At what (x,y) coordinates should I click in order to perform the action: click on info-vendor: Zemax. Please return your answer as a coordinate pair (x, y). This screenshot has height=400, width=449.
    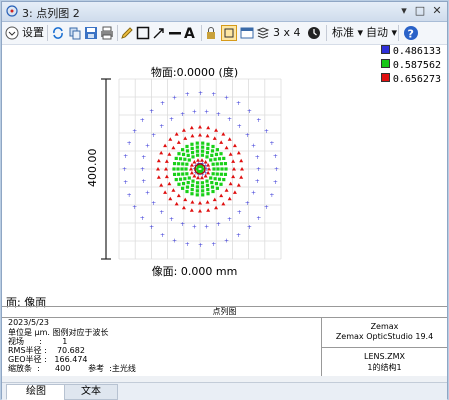
    Looking at the image, I should click on (384, 326).